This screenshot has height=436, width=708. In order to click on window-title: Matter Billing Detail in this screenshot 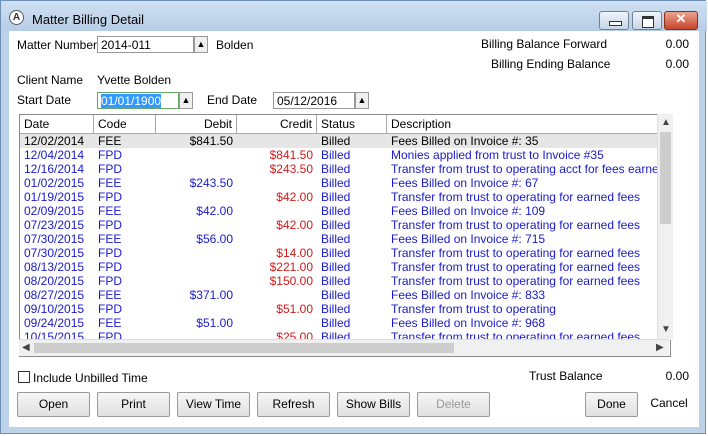, I will do `click(88, 19)`.